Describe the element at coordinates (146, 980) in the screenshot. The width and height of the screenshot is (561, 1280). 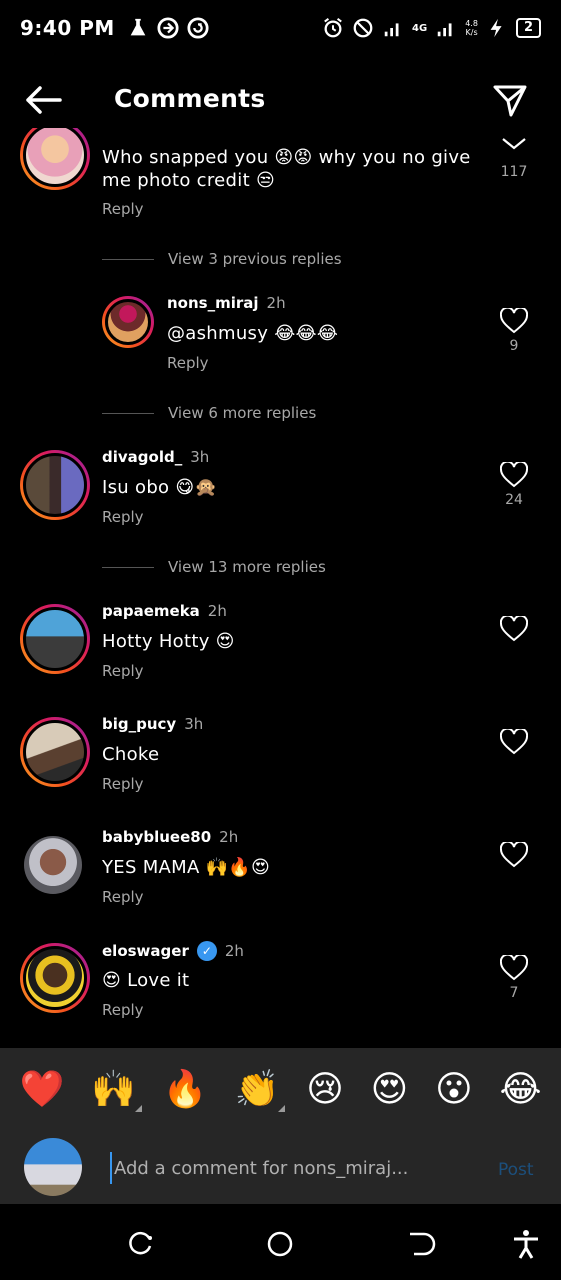
I see `comment-text: 😍 Love it` at that location.